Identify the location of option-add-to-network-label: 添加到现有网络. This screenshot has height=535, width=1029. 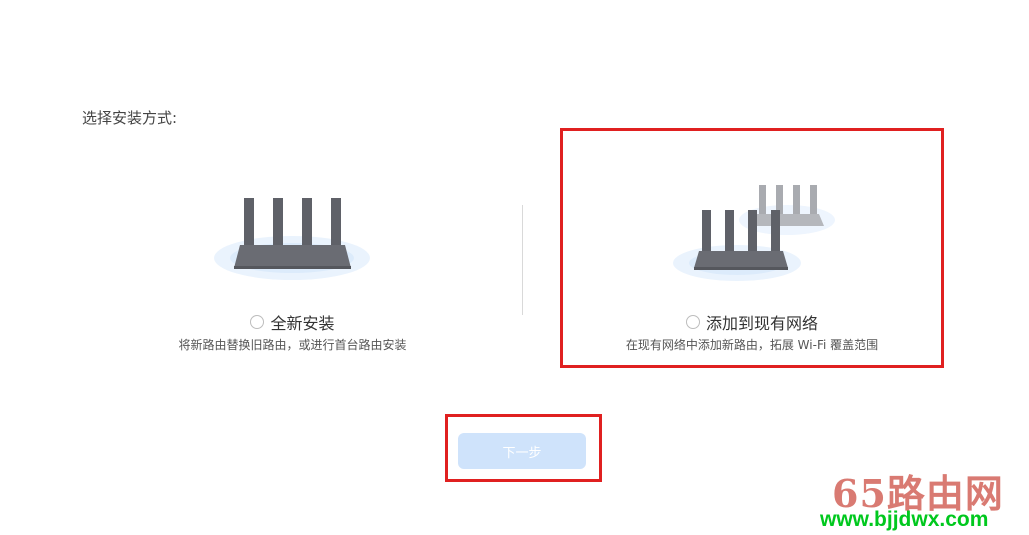
(761, 323).